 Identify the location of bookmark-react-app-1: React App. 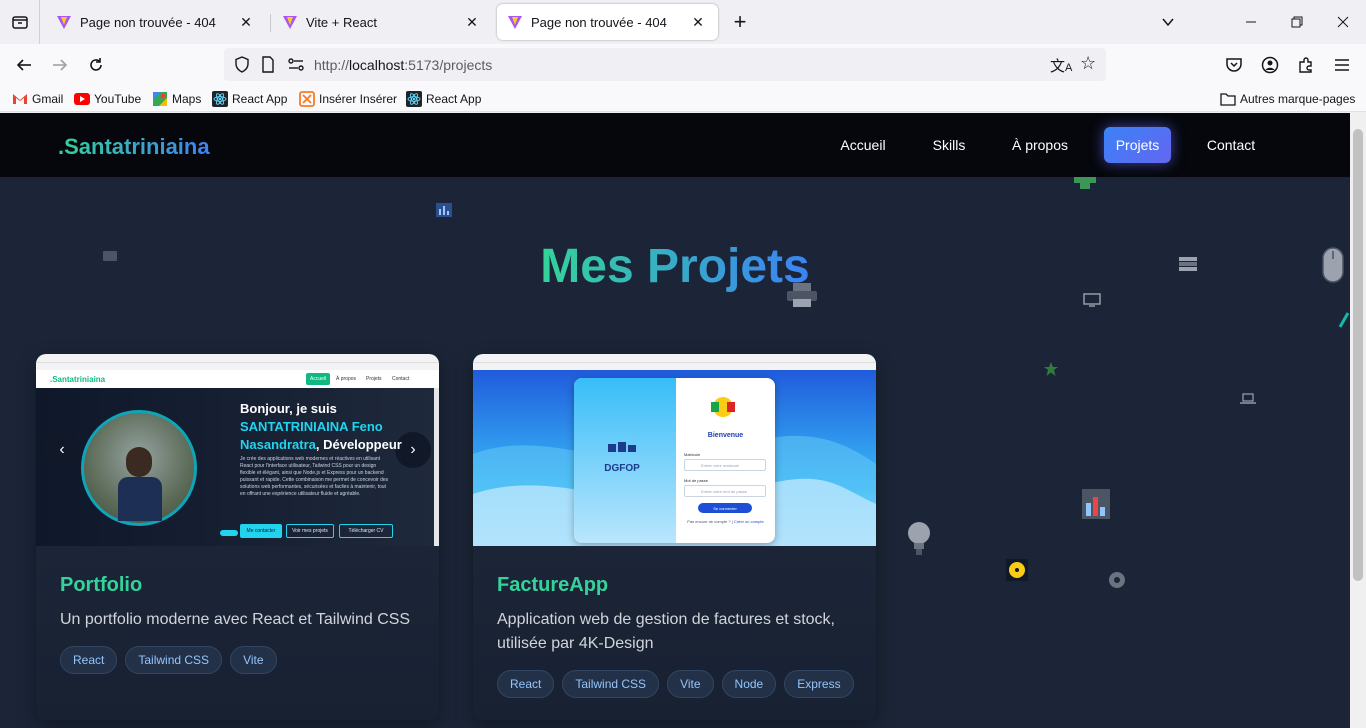
(249, 99).